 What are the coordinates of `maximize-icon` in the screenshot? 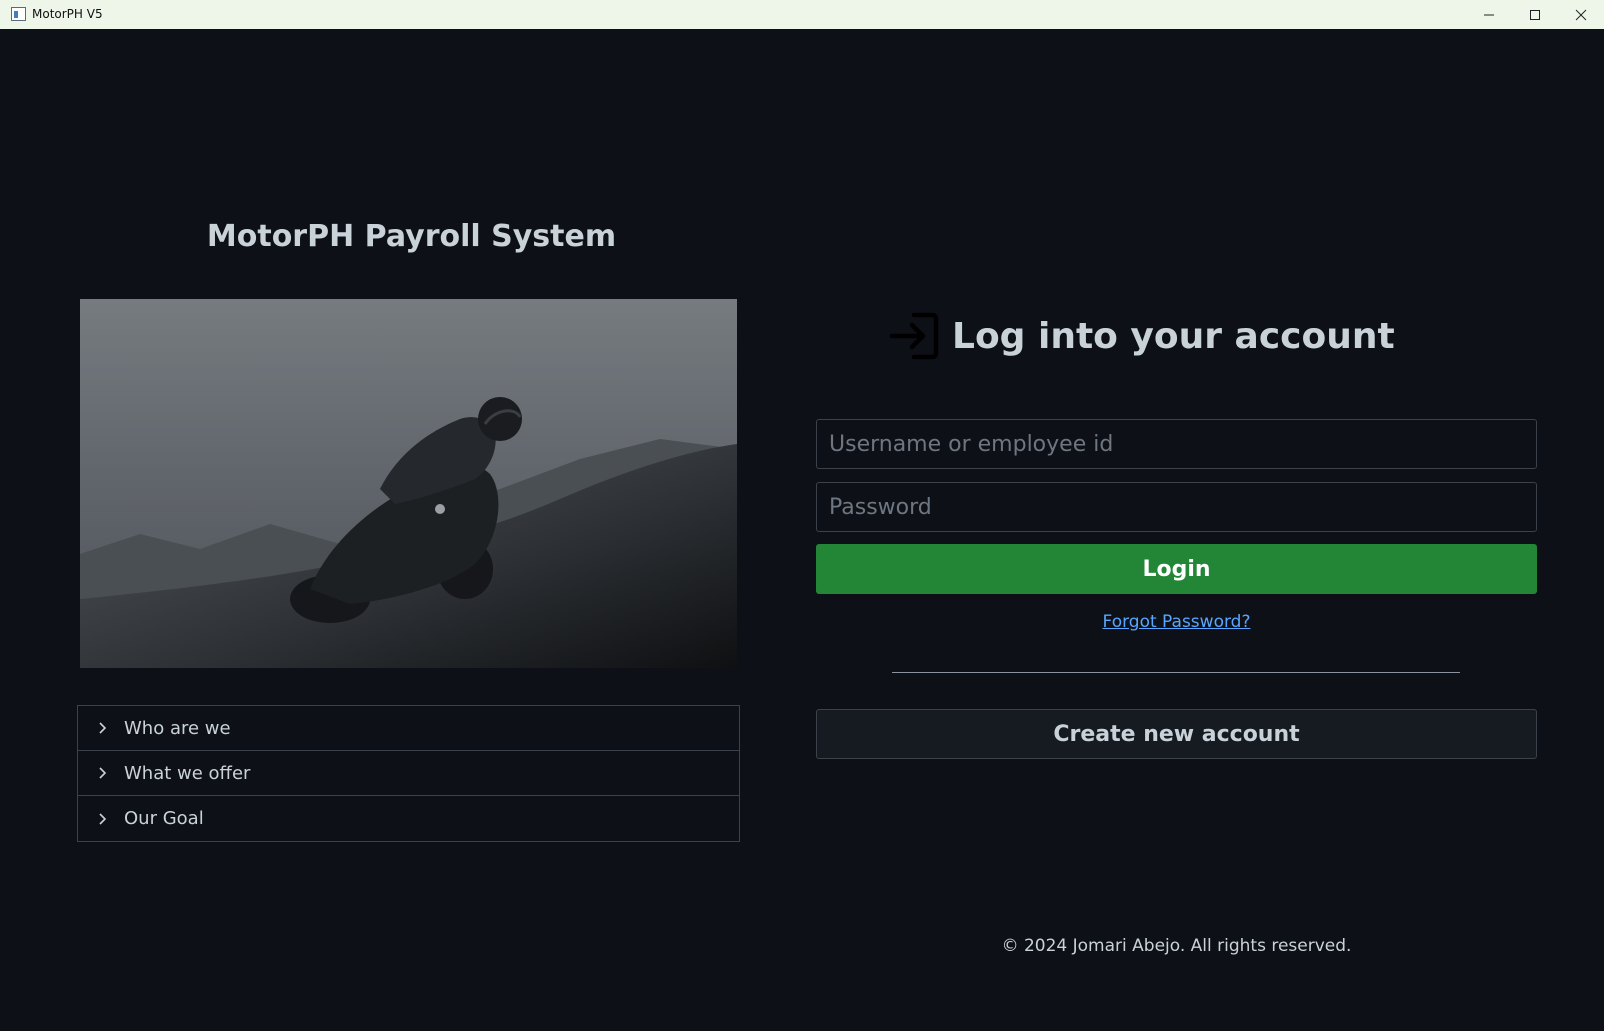 It's located at (1535, 14).